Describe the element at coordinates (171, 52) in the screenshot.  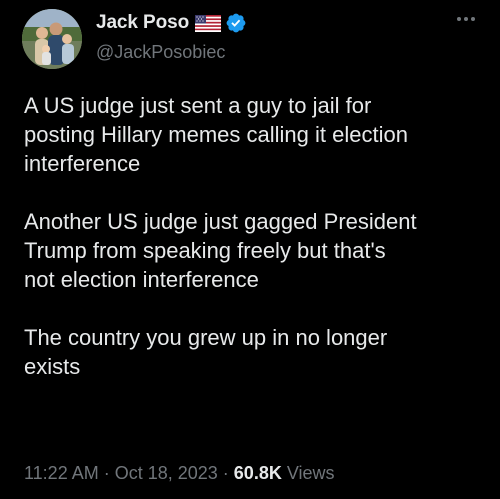
I see `author-handle: @JackPosobiec` at that location.